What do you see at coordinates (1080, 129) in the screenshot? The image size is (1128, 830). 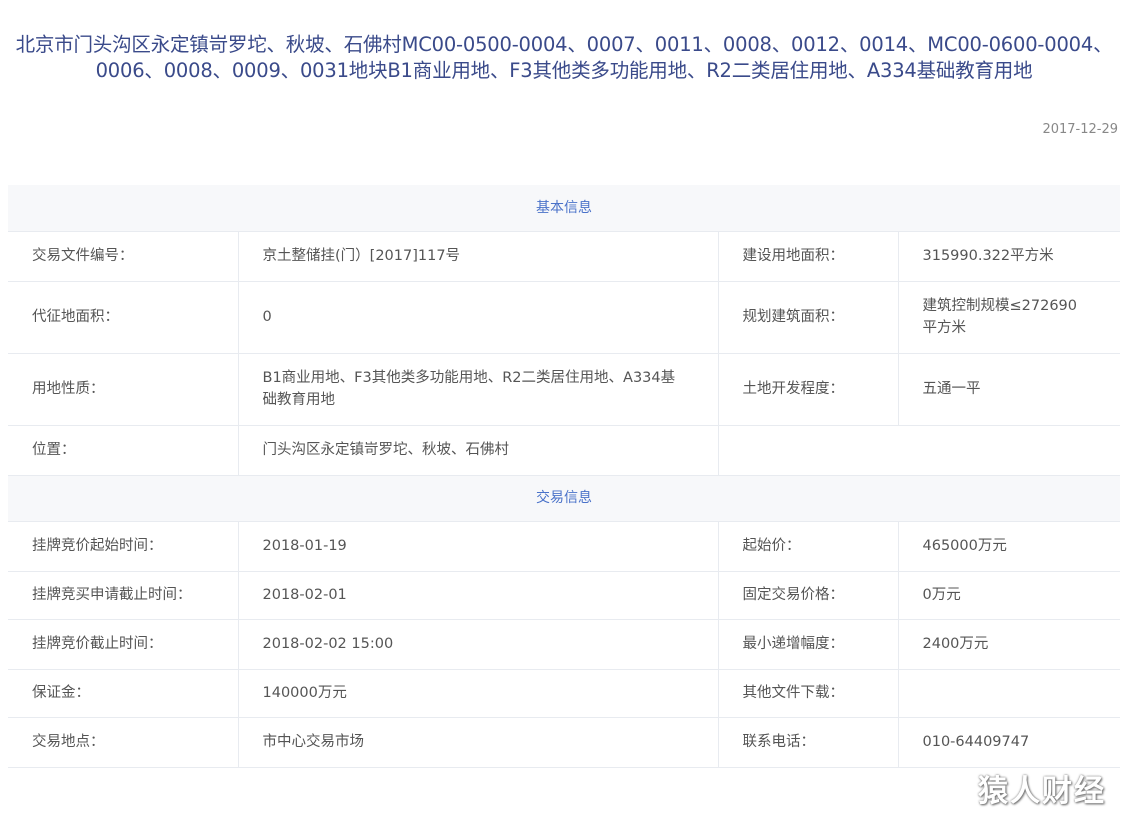 I see `publish-date: 2017-12-29` at bounding box center [1080, 129].